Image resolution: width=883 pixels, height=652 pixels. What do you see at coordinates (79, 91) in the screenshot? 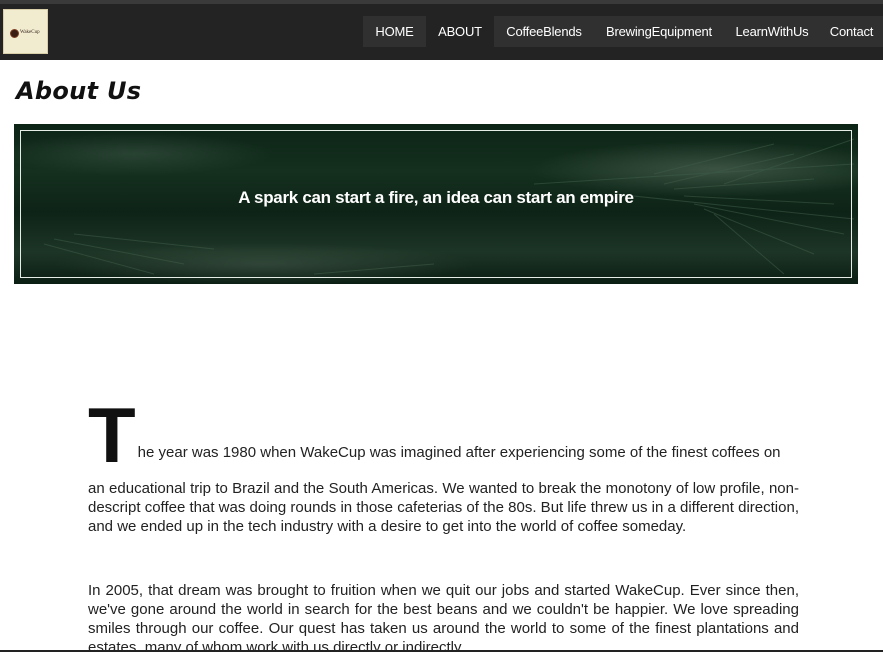
I see `page-title: About Us` at bounding box center [79, 91].